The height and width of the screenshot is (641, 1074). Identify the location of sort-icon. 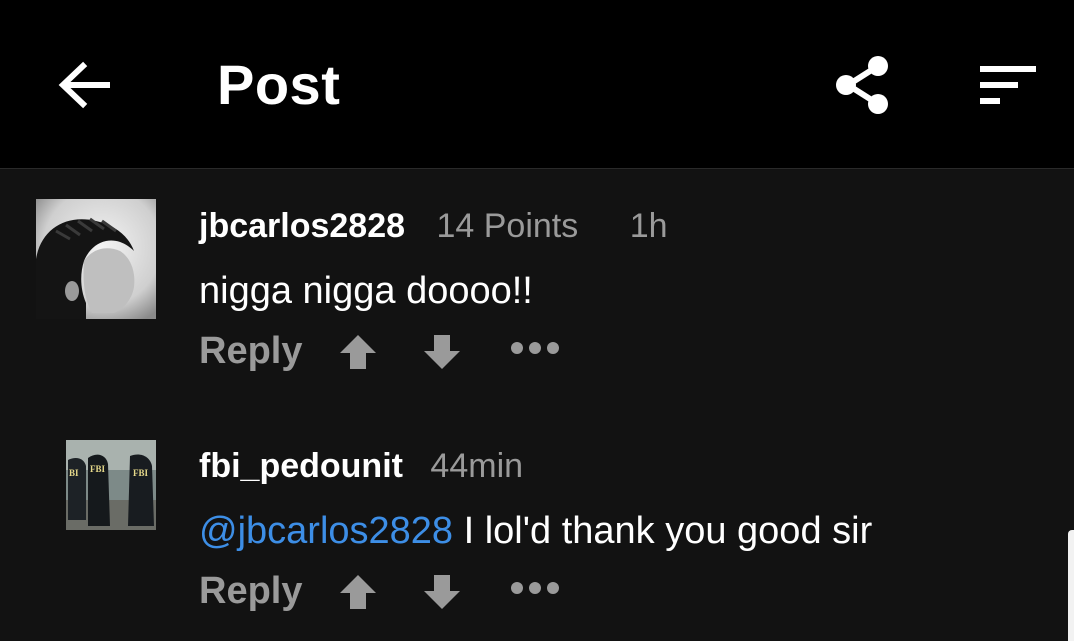
(1008, 85).